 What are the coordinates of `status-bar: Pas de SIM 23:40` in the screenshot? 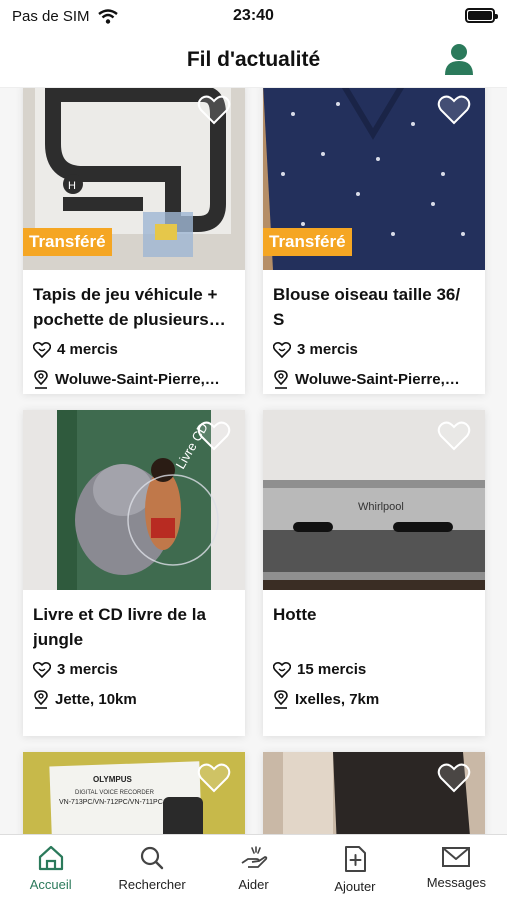 It's located at (253, 16).